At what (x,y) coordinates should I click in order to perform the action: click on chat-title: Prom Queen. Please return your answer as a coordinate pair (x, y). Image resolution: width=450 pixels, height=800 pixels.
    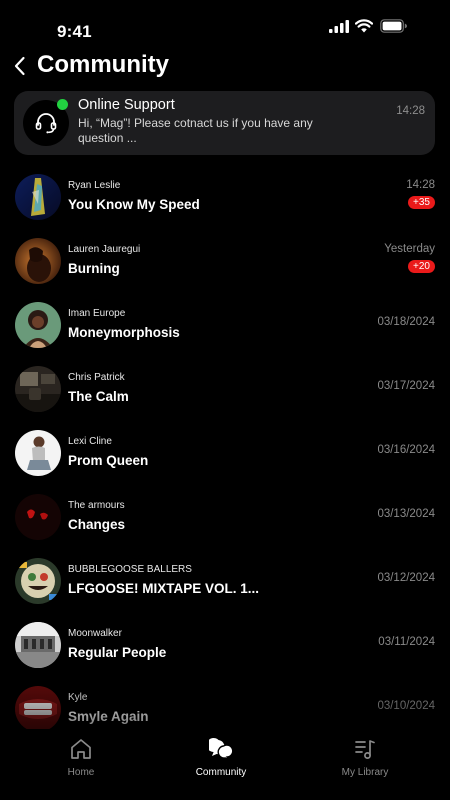
    Looking at the image, I should click on (108, 460).